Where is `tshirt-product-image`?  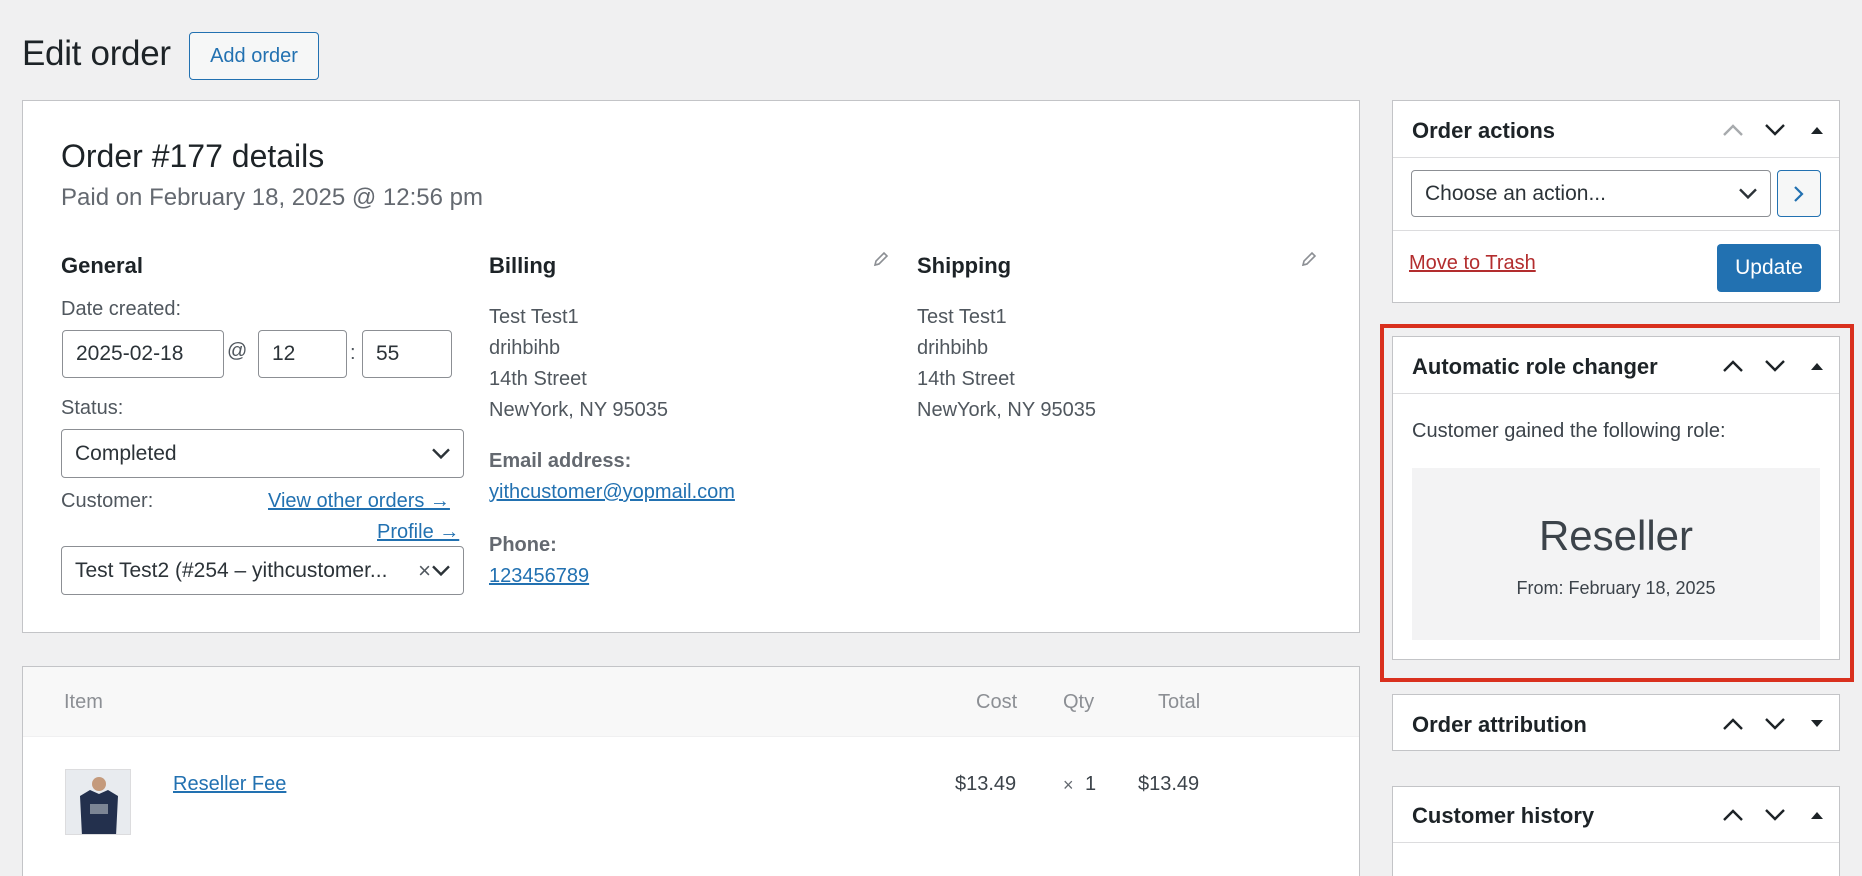 tshirt-product-image is located at coordinates (98, 802).